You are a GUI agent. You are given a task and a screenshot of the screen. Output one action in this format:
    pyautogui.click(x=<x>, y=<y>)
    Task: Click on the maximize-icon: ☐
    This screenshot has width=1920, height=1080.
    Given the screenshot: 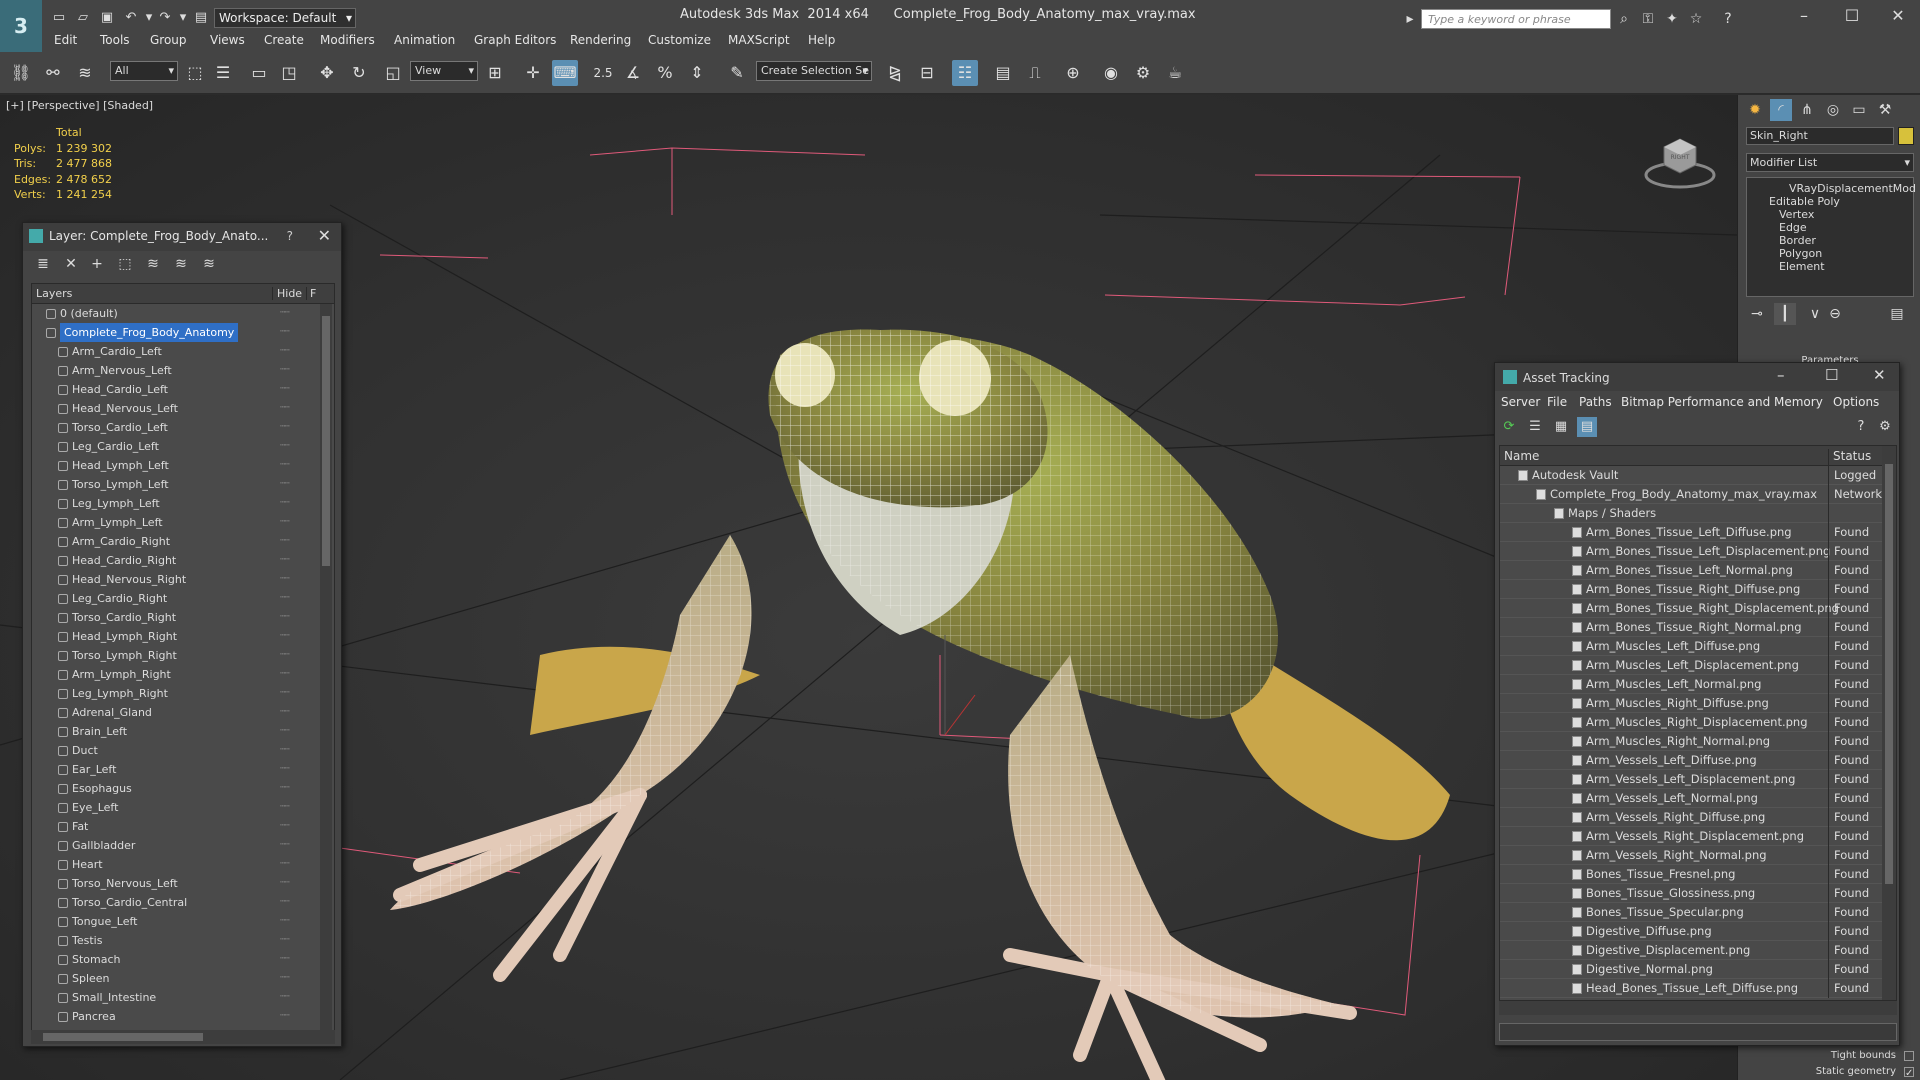 What is the action you would take?
    pyautogui.click(x=1852, y=16)
    